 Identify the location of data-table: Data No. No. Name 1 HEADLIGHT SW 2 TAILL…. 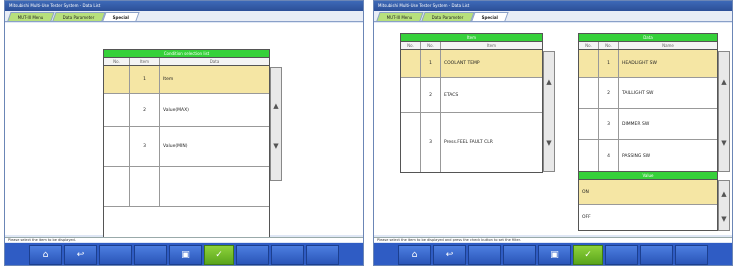
(654, 103).